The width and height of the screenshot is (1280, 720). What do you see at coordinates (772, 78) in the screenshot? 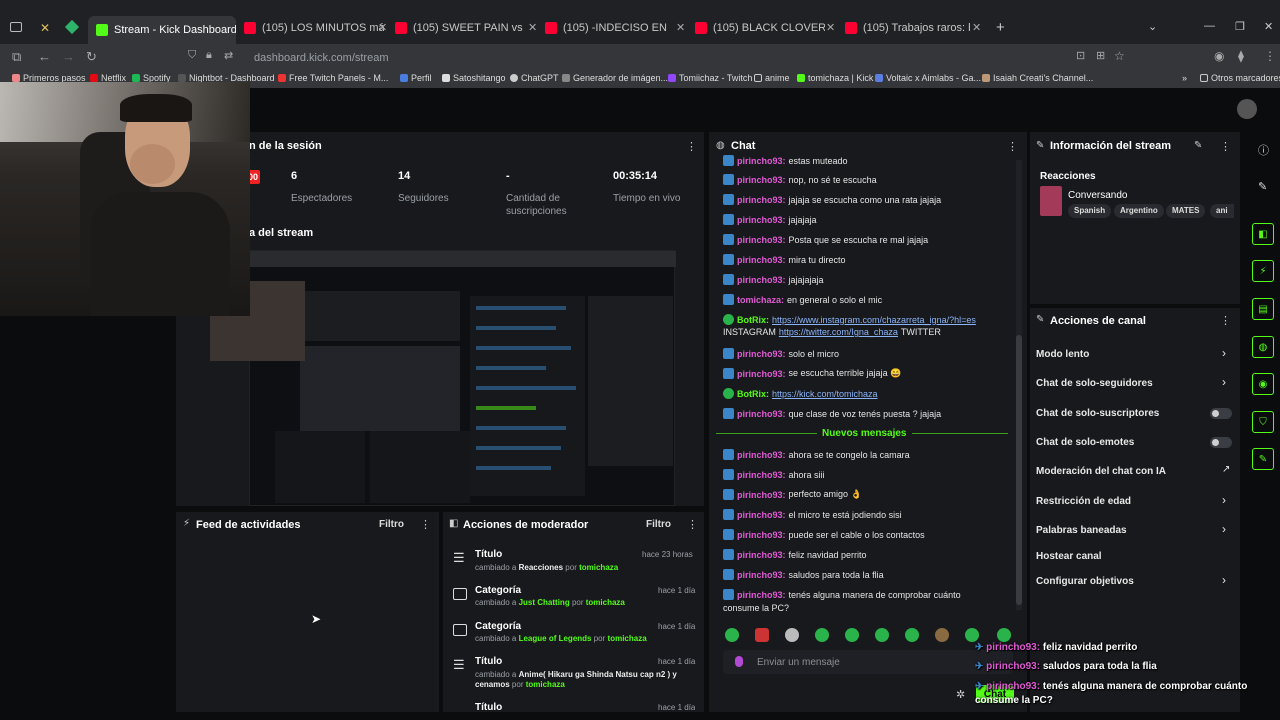
I see `bookmark-item: anime` at bounding box center [772, 78].